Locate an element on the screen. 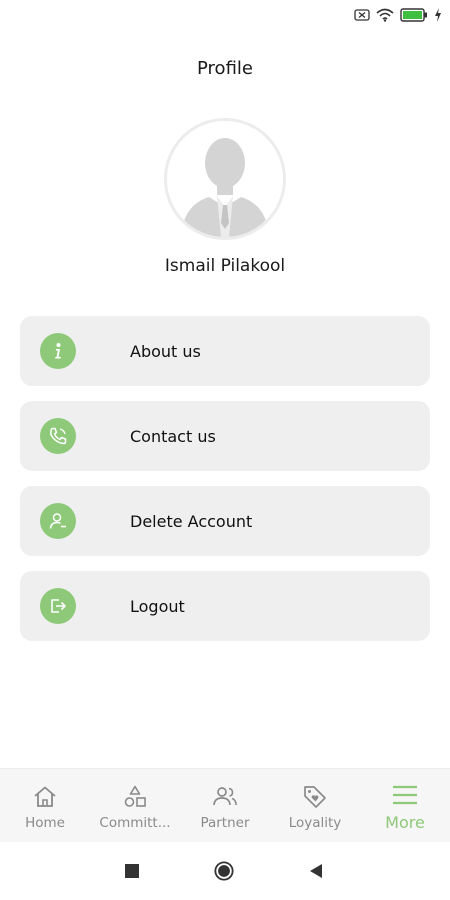 The width and height of the screenshot is (450, 900). home-button-icon is located at coordinates (224, 871).